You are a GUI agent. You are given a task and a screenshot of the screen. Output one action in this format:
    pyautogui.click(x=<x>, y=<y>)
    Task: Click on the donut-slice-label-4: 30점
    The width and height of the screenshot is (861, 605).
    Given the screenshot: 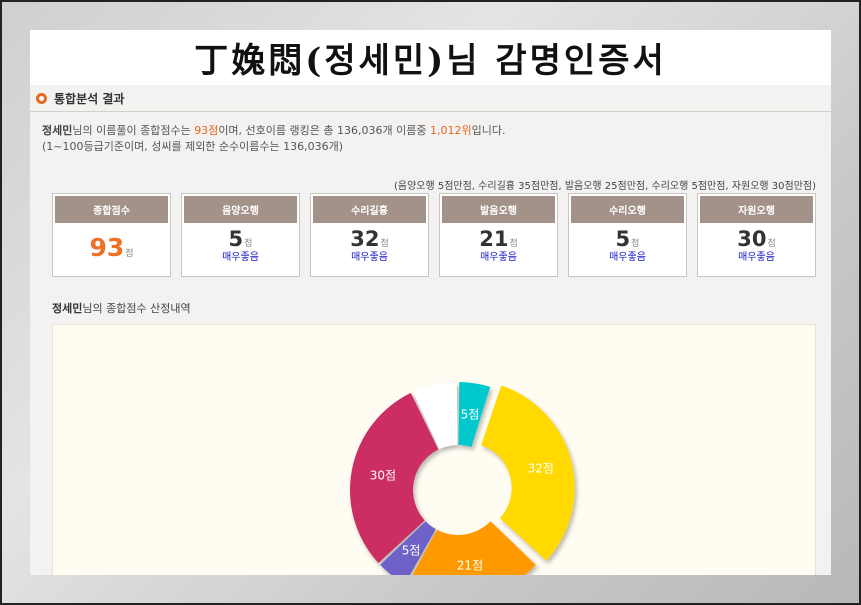 What is the action you would take?
    pyautogui.click(x=383, y=476)
    